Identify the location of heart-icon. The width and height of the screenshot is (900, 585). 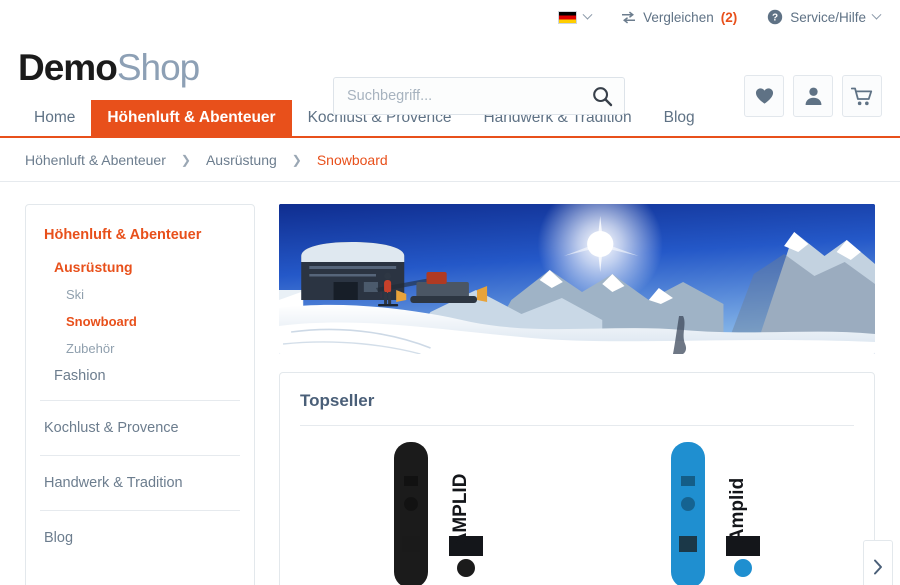
(764, 96).